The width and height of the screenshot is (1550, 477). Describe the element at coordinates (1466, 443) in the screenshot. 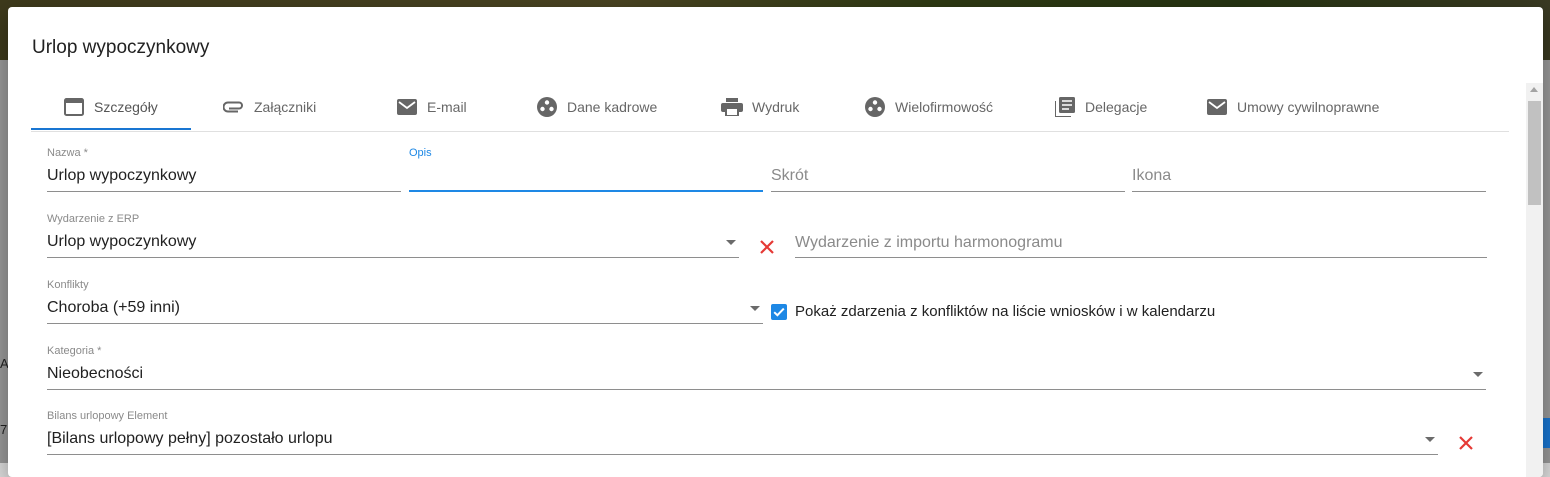

I see `clear-bilans-icon` at that location.